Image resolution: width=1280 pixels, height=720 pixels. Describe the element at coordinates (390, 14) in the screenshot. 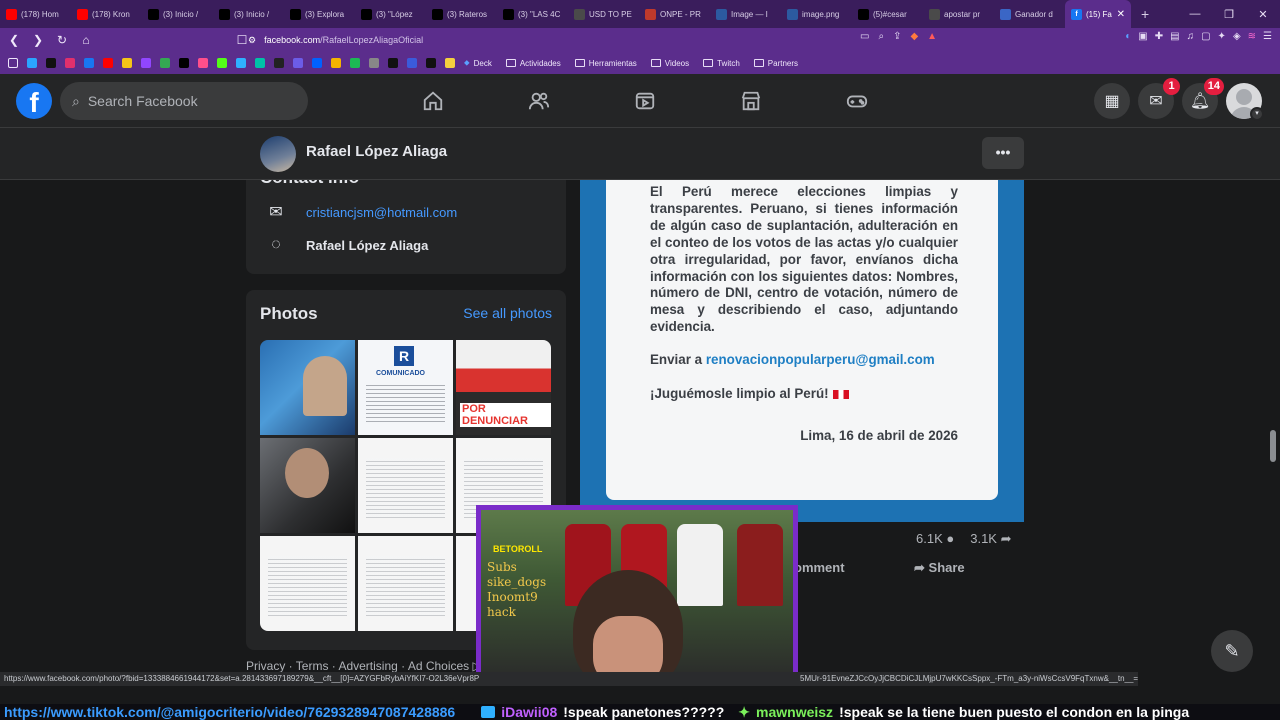

I see `browser-tab: (3) "López` at that location.